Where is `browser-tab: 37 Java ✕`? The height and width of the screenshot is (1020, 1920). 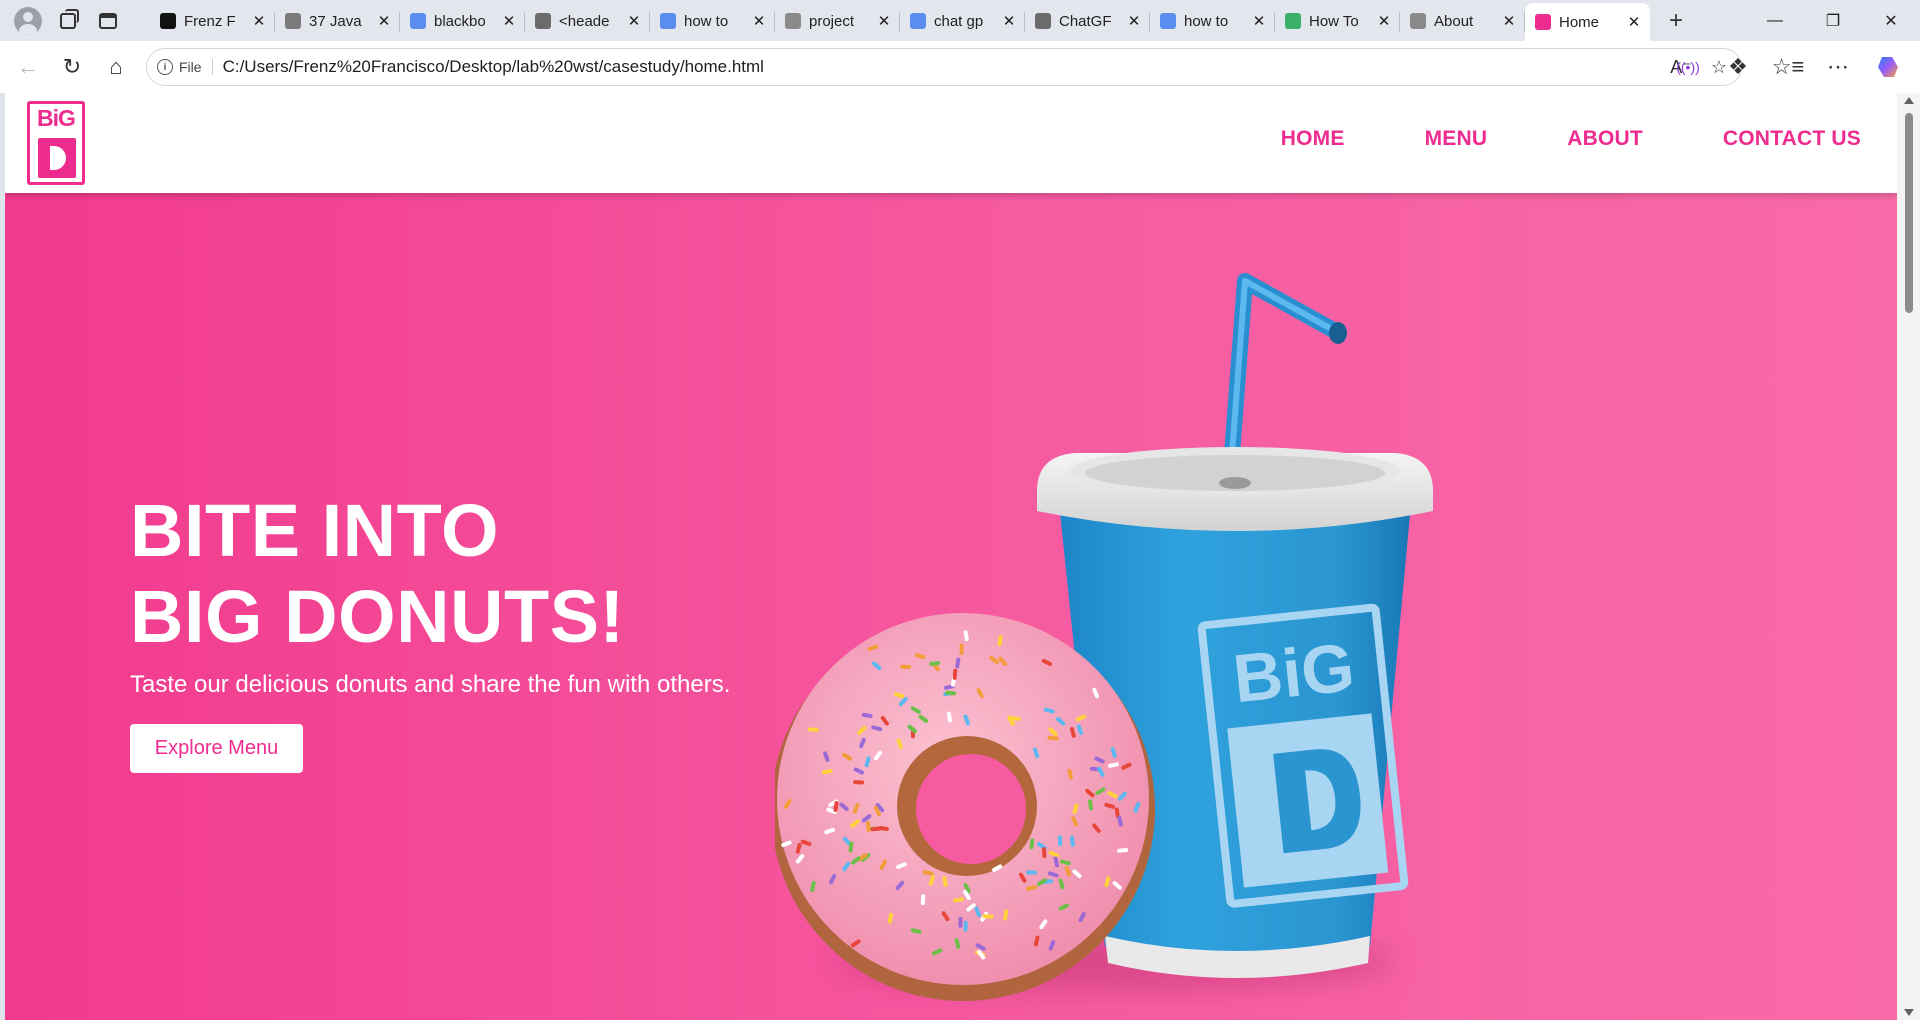 browser-tab: 37 Java ✕ is located at coordinates (337, 21).